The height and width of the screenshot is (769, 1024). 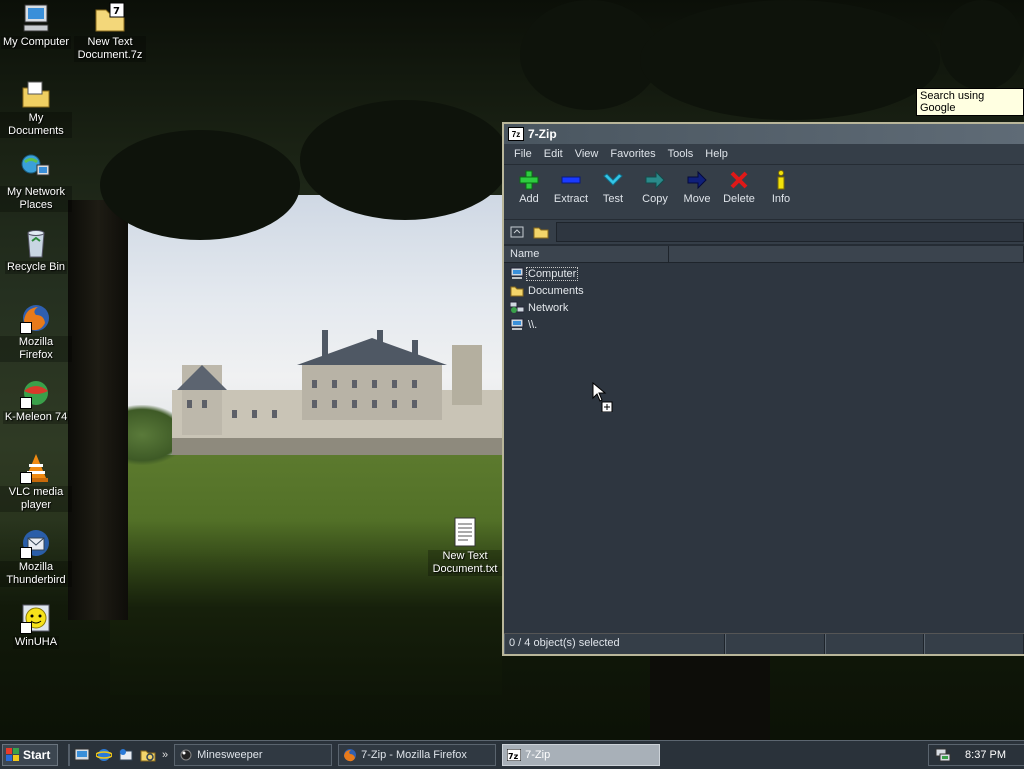 I want to click on network-places-icon, so click(x=36, y=168).